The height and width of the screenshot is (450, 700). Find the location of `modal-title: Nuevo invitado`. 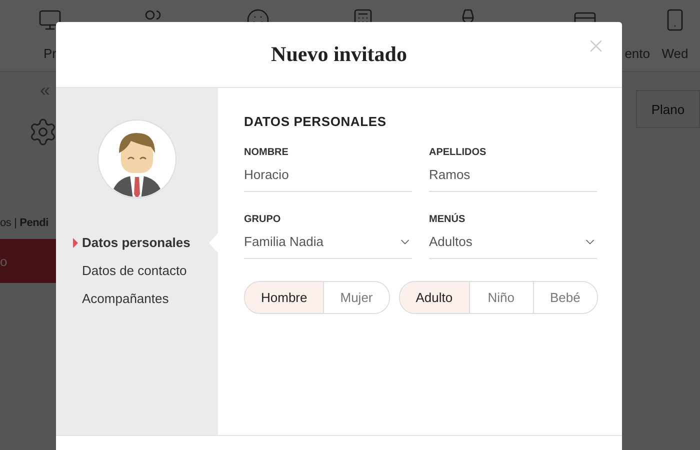

modal-title: Nuevo invitado is located at coordinates (339, 54).